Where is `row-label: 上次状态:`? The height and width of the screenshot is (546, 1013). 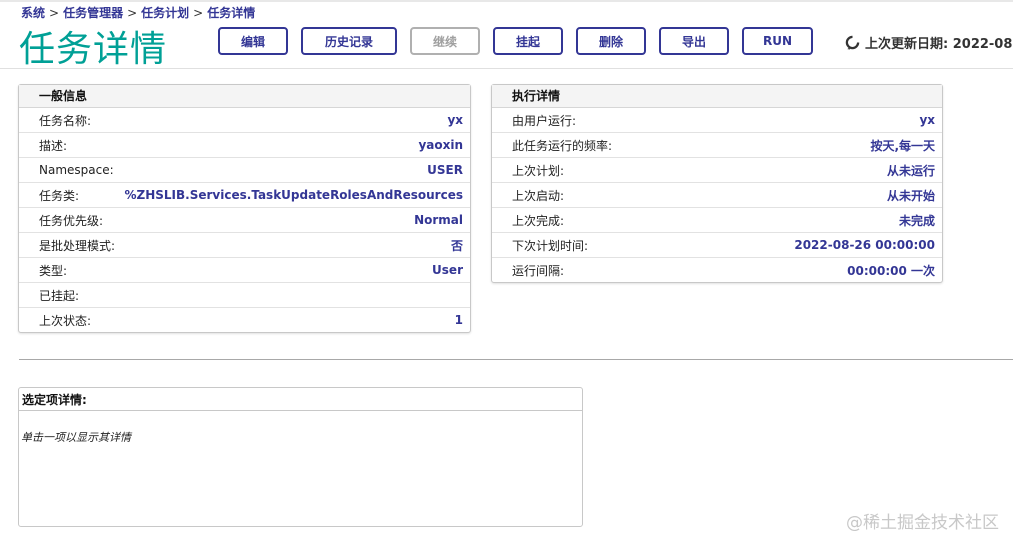 row-label: 上次状态: is located at coordinates (65, 320).